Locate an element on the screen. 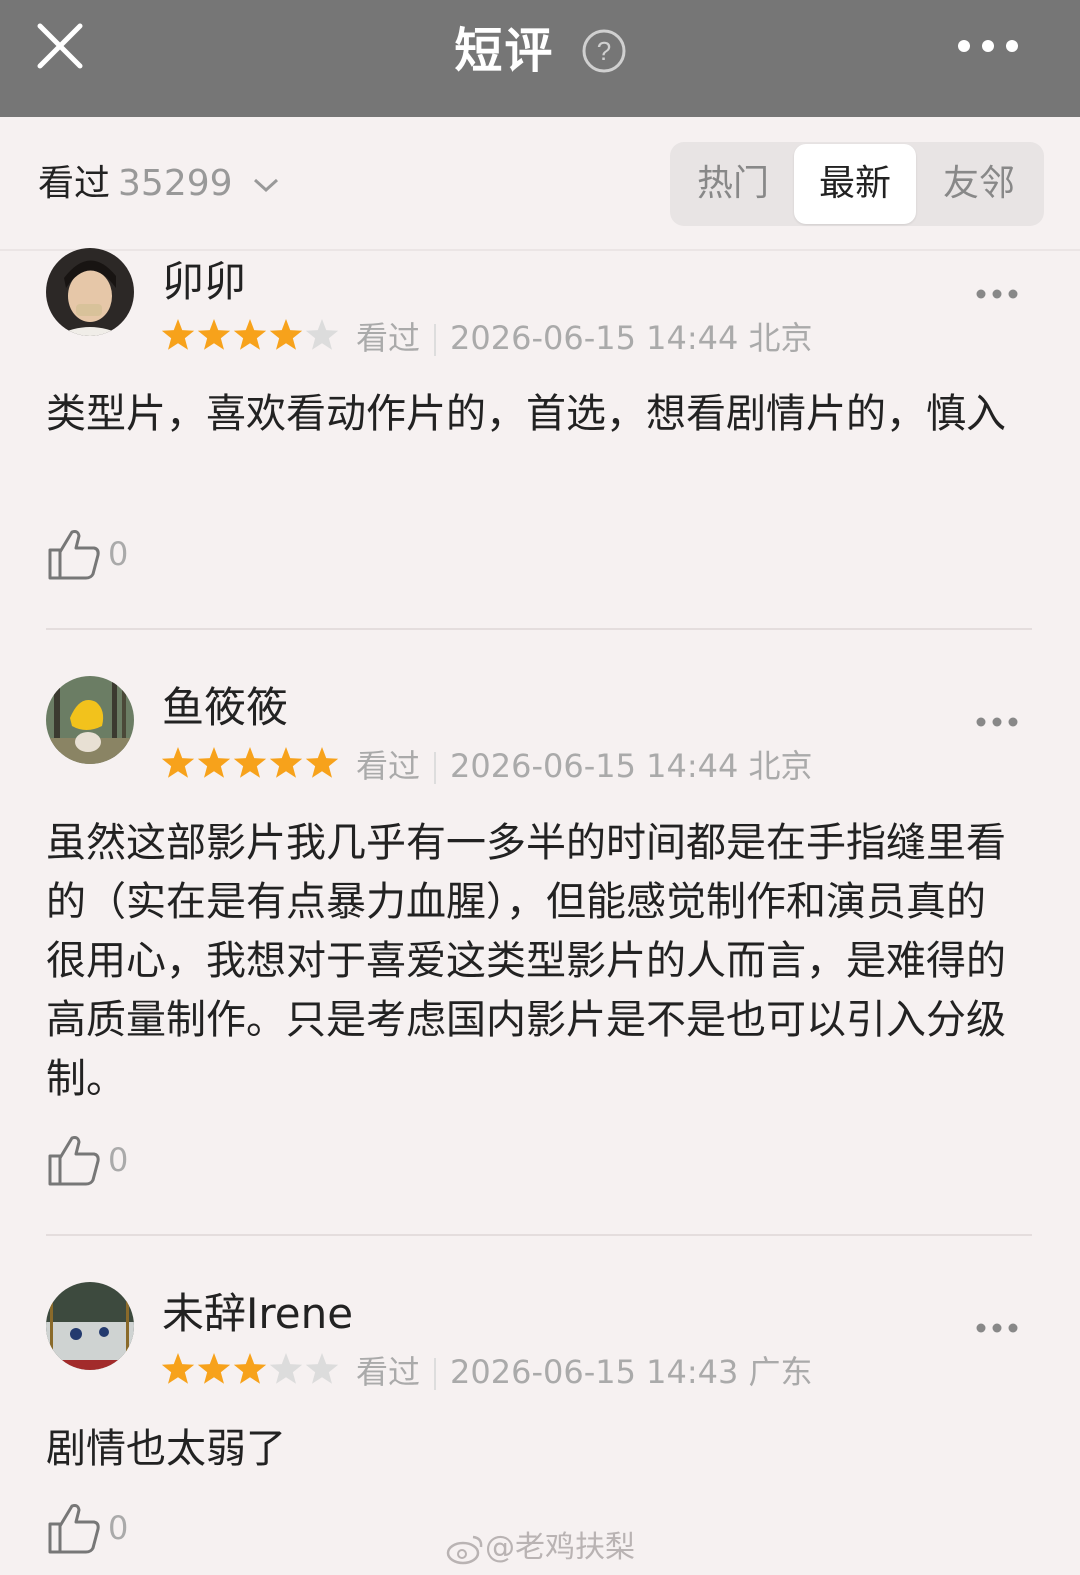 This screenshot has height=1575, width=1080. tab-hot: 热门 is located at coordinates (733, 184).